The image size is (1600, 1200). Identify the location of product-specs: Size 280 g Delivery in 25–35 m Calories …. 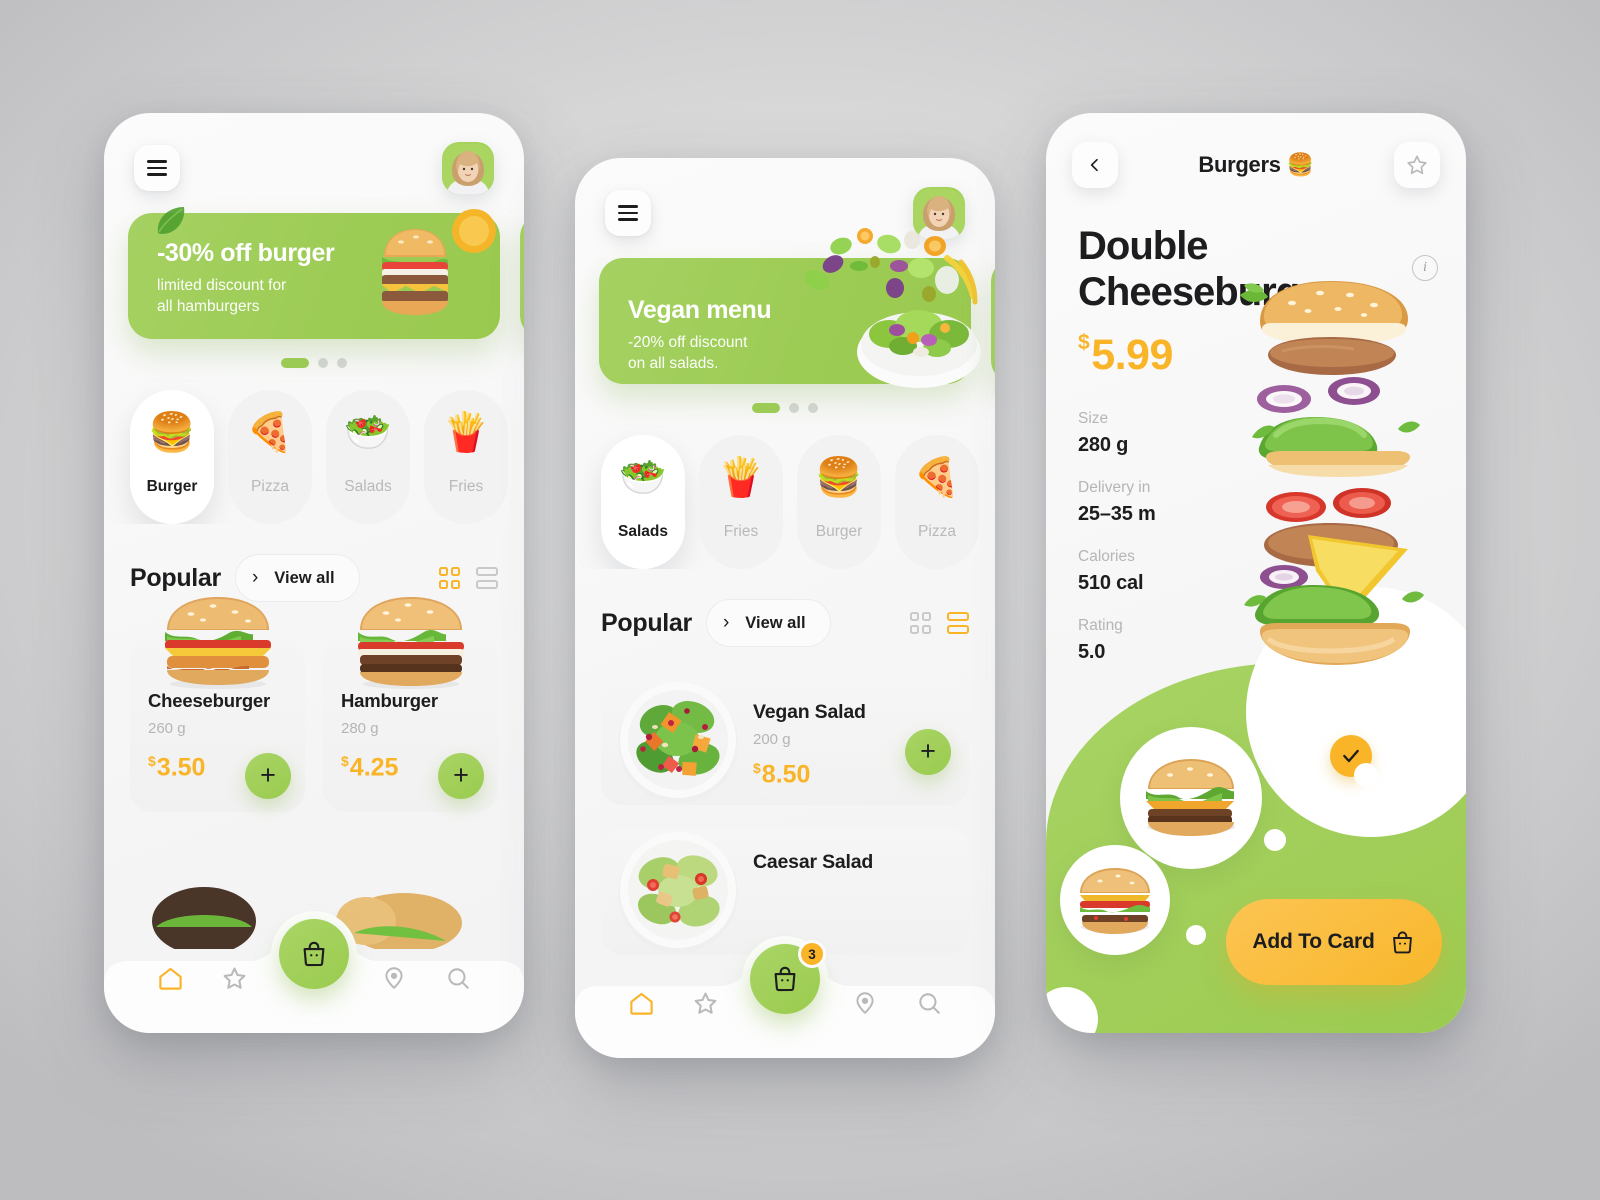
(1256, 522).